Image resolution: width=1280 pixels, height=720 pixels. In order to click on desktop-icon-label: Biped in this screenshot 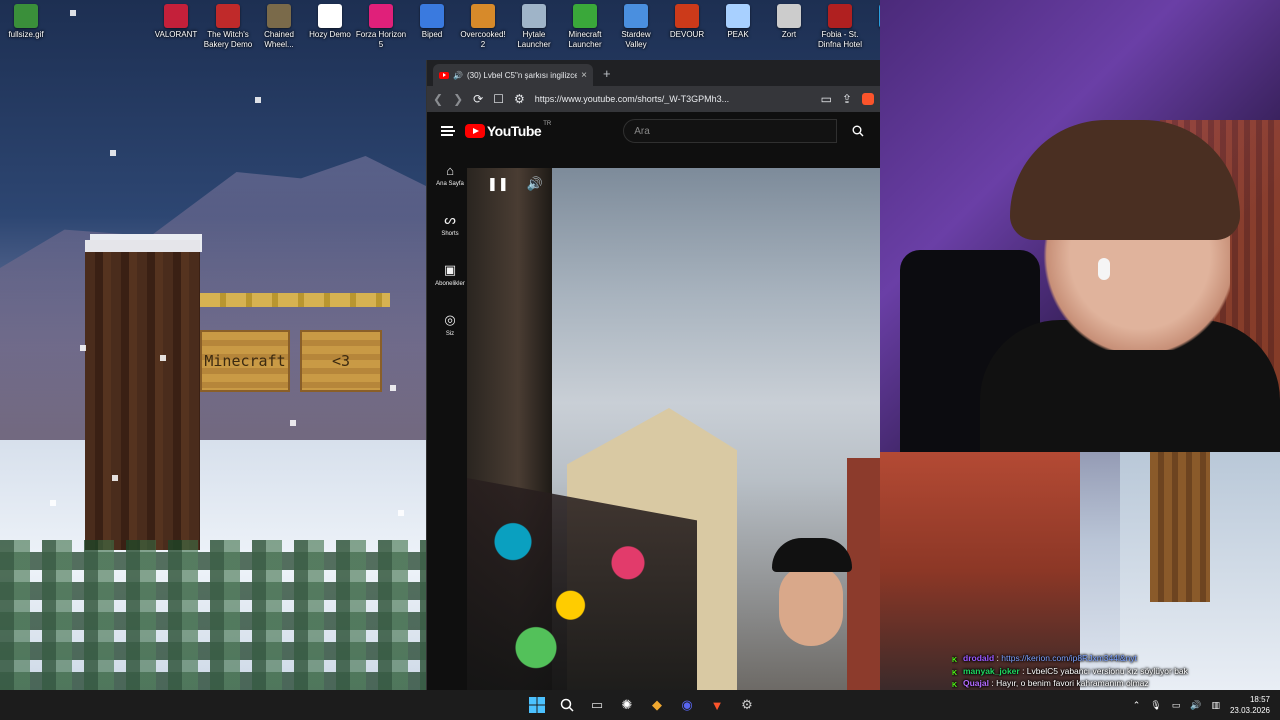, I will do `click(432, 34)`.